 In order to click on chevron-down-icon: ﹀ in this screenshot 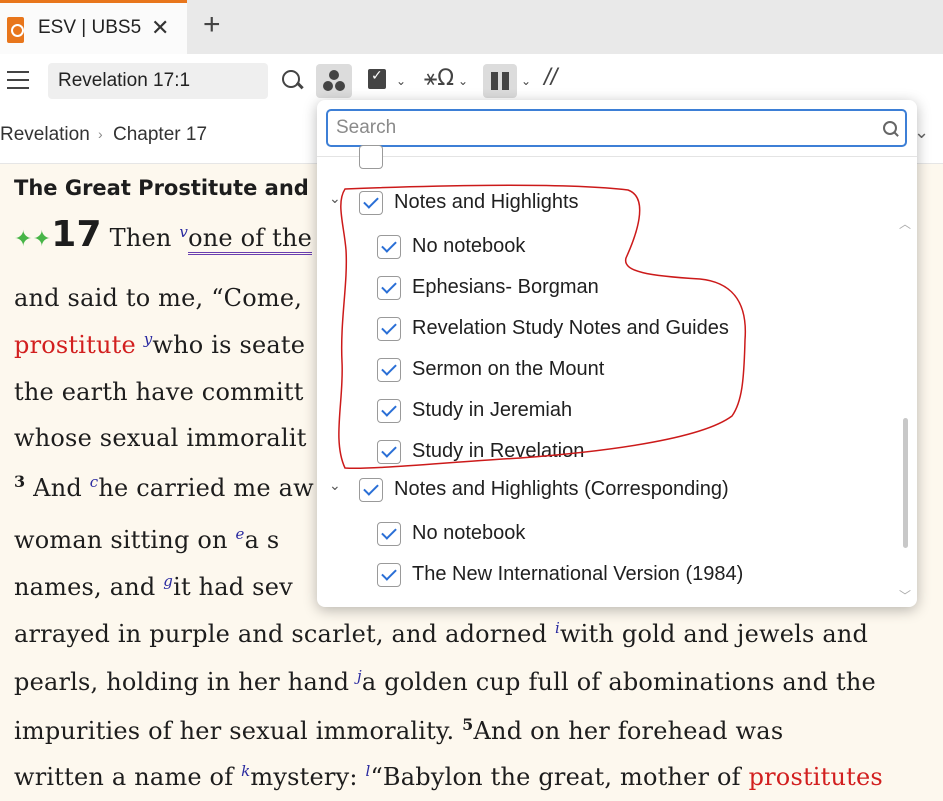, I will do `click(905, 595)`.